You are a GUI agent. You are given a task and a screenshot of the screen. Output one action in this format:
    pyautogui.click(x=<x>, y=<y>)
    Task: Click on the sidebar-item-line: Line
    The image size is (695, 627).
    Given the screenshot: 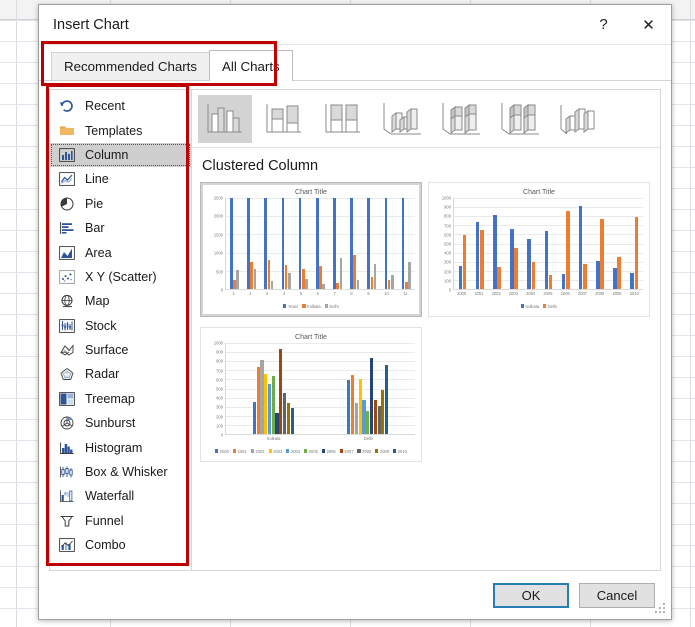 What is the action you would take?
    pyautogui.click(x=120, y=179)
    